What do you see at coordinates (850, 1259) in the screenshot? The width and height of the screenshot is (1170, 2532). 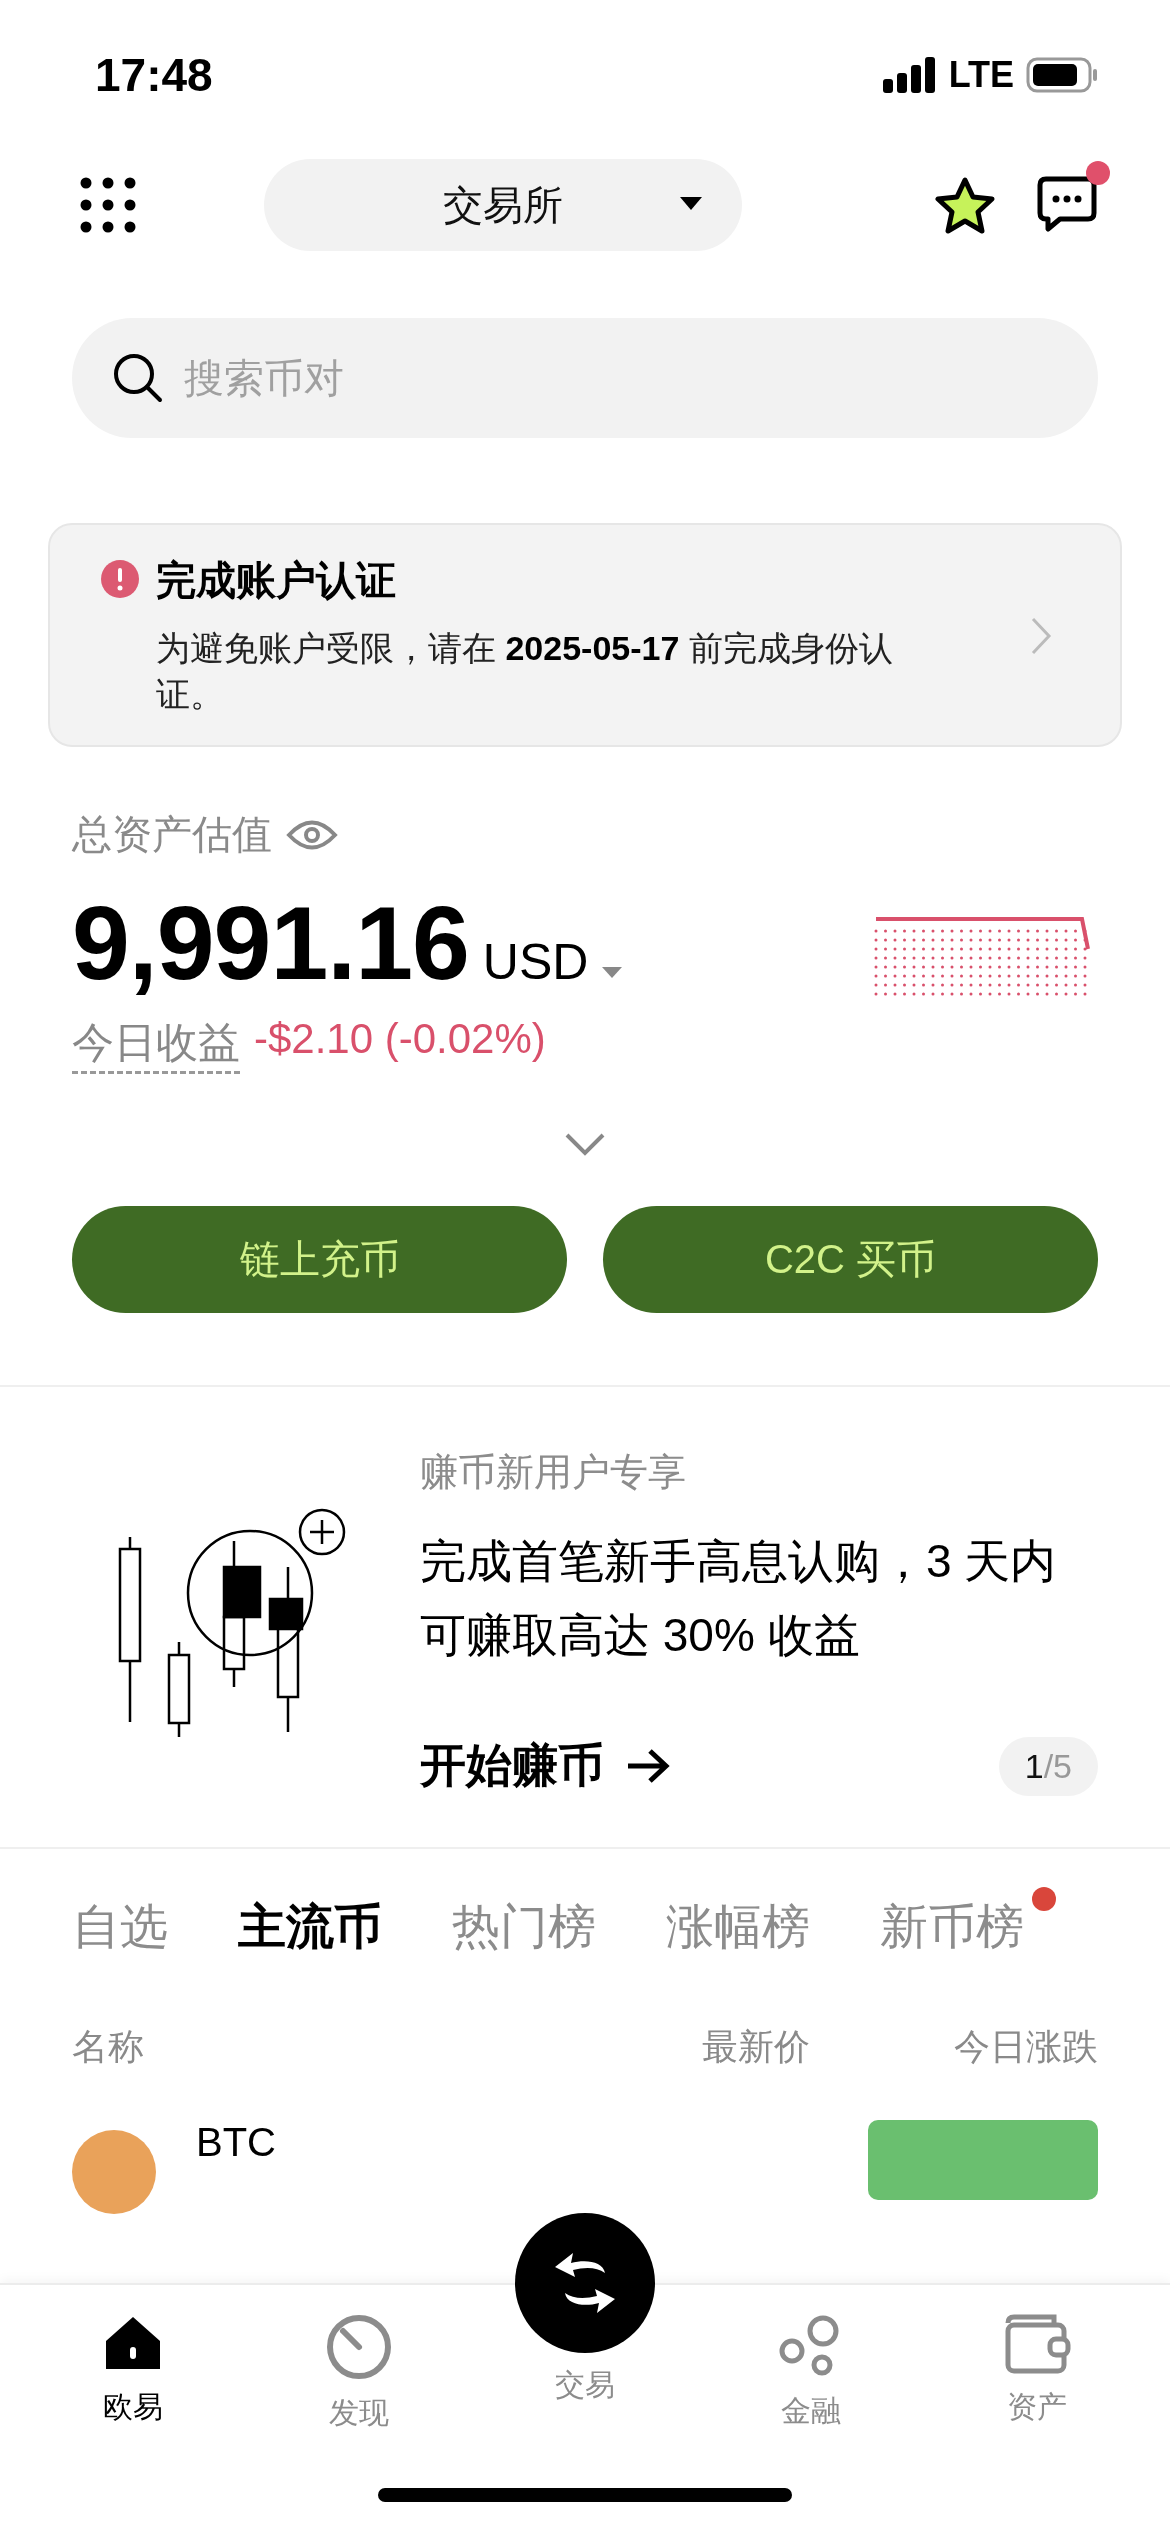 I see `action-button: C2C 买币` at bounding box center [850, 1259].